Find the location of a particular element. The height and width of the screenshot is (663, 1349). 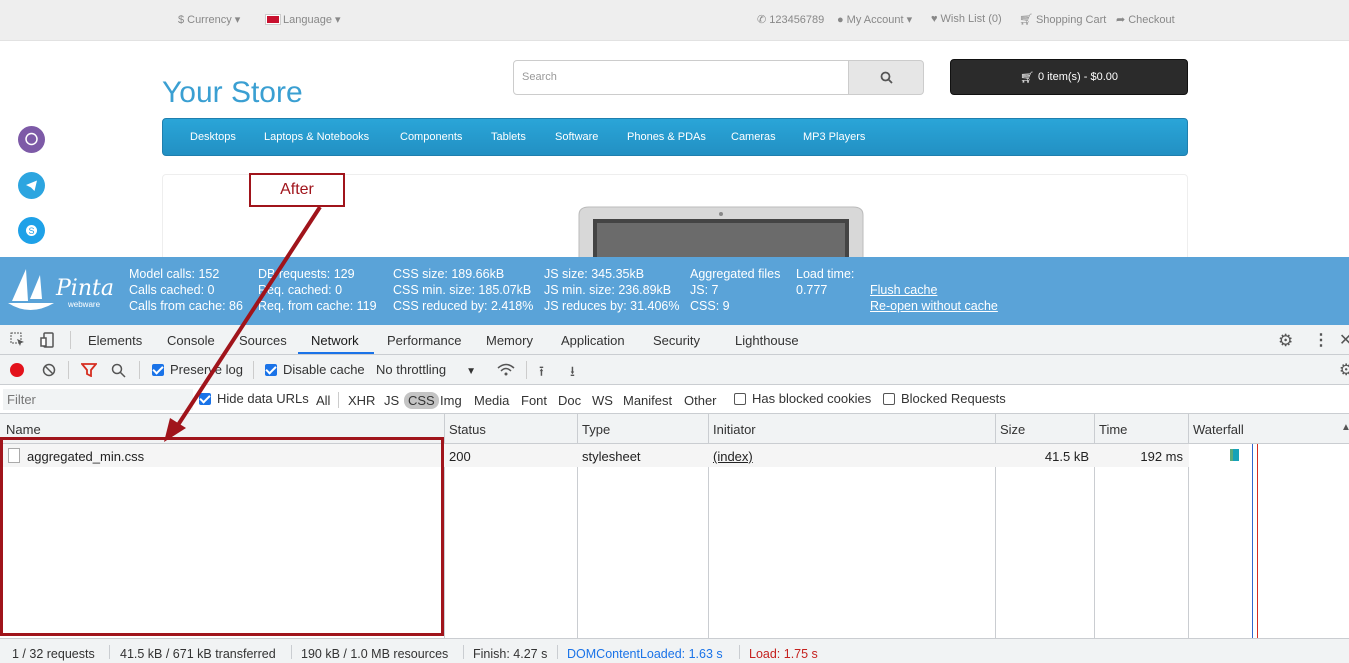

model-calls: Model calls: 152 is located at coordinates (174, 274).